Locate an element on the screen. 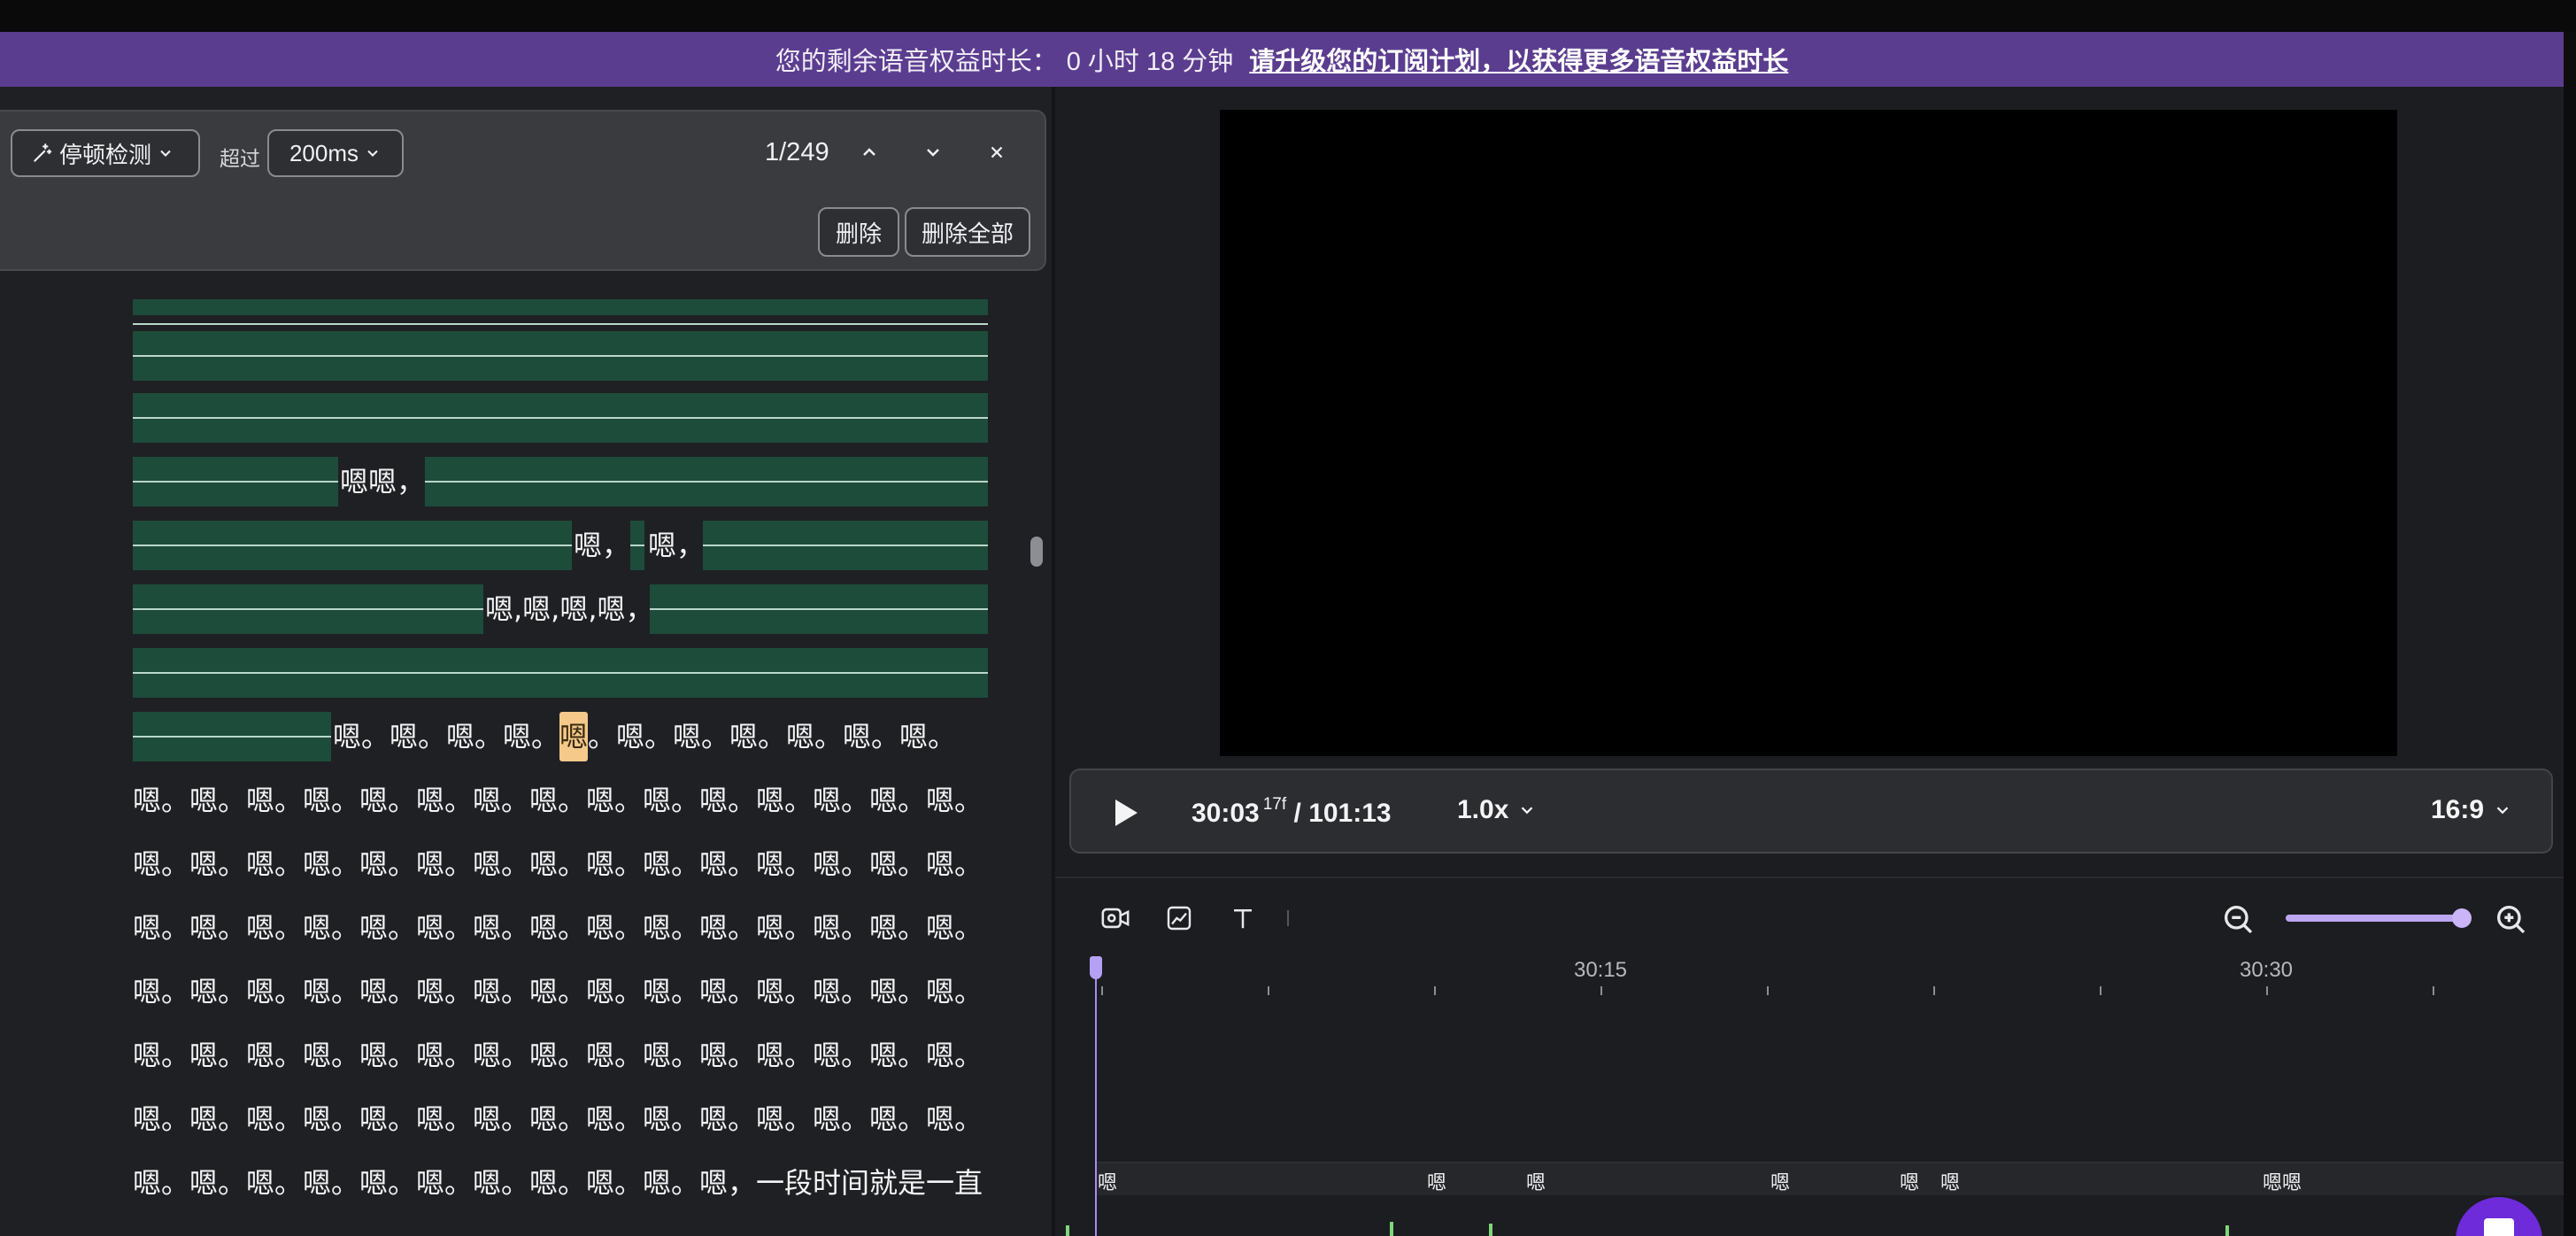  transcript-line: 嗯,嗯,嗯,嗯， is located at coordinates (560, 609).